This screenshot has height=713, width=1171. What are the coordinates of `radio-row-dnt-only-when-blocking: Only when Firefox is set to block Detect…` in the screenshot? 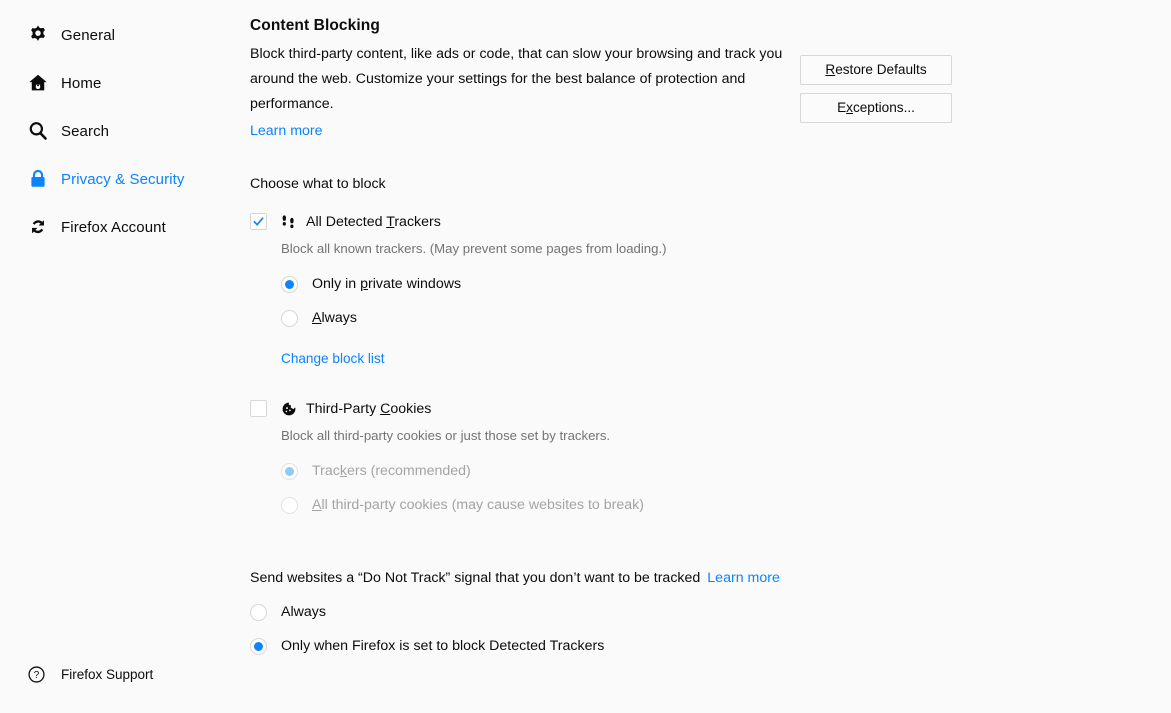 It's located at (710, 646).